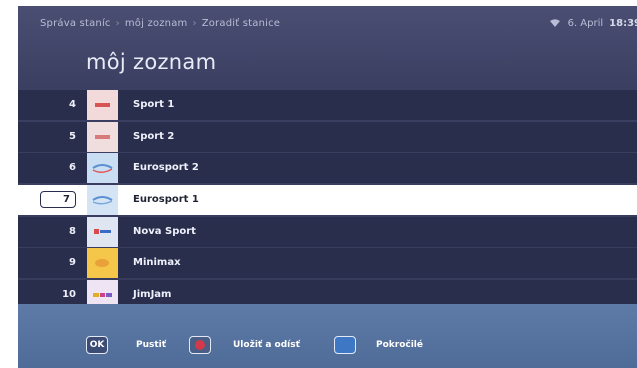 Image resolution: width=637 pixels, height=368 pixels. Describe the element at coordinates (66, 199) in the screenshot. I see `channel-number: 7` at that location.